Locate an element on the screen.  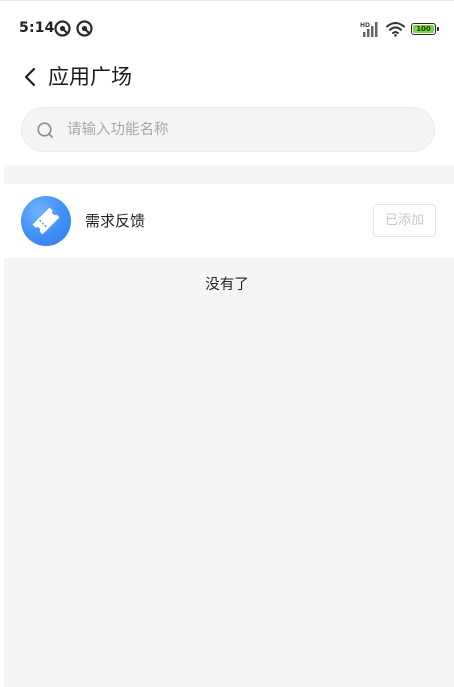
page-header: 应用广场 is located at coordinates (227, 78).